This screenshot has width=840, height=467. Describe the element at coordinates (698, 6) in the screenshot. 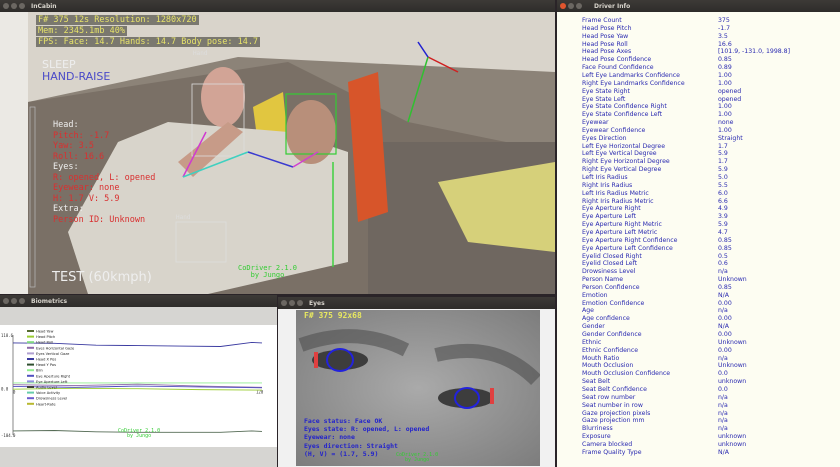

I see `title-bar: Driver Info` at that location.